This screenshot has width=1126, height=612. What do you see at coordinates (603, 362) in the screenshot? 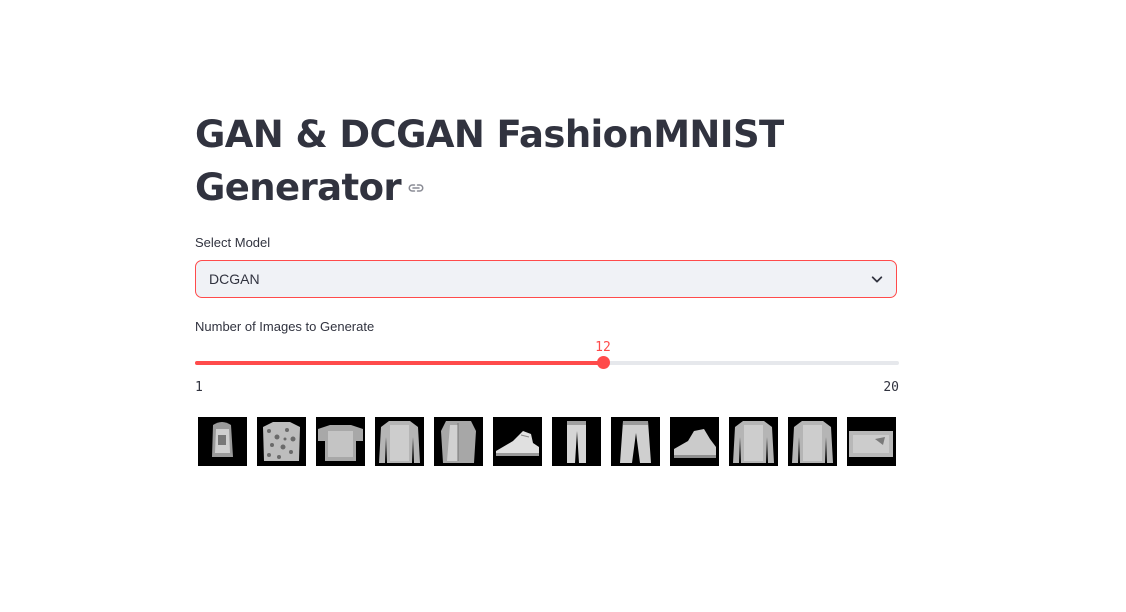
I see `slider-thumb` at bounding box center [603, 362].